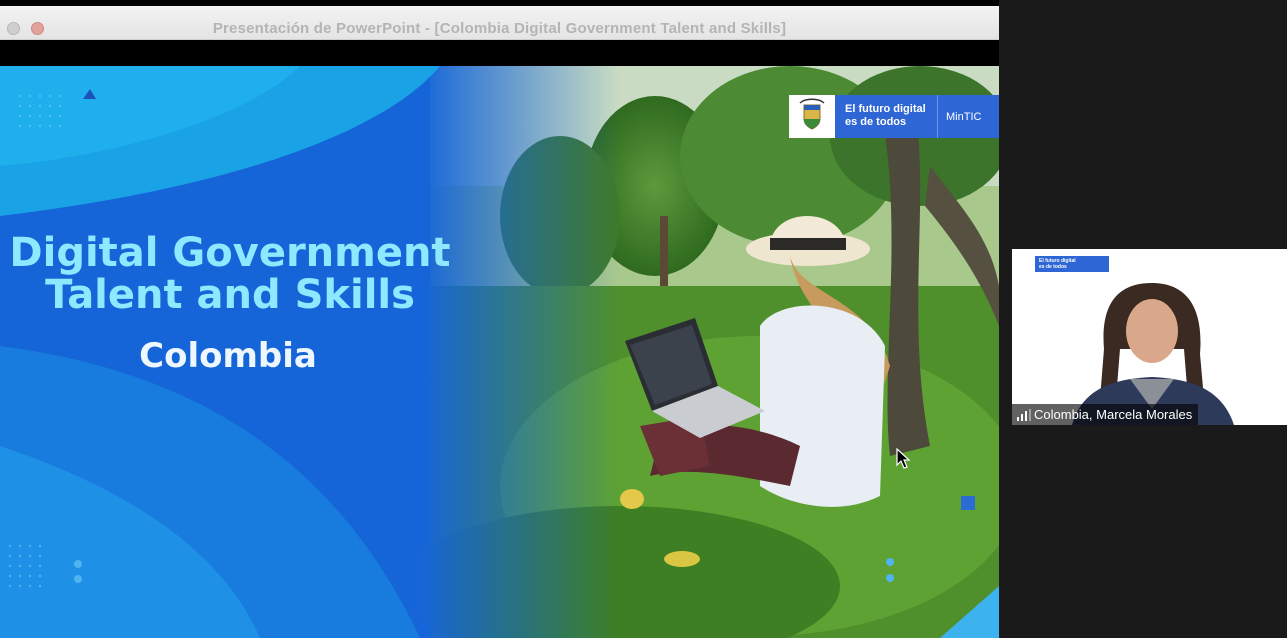  I want to click on brand-slogan: El futuro digital es de todos, so click(885, 115).